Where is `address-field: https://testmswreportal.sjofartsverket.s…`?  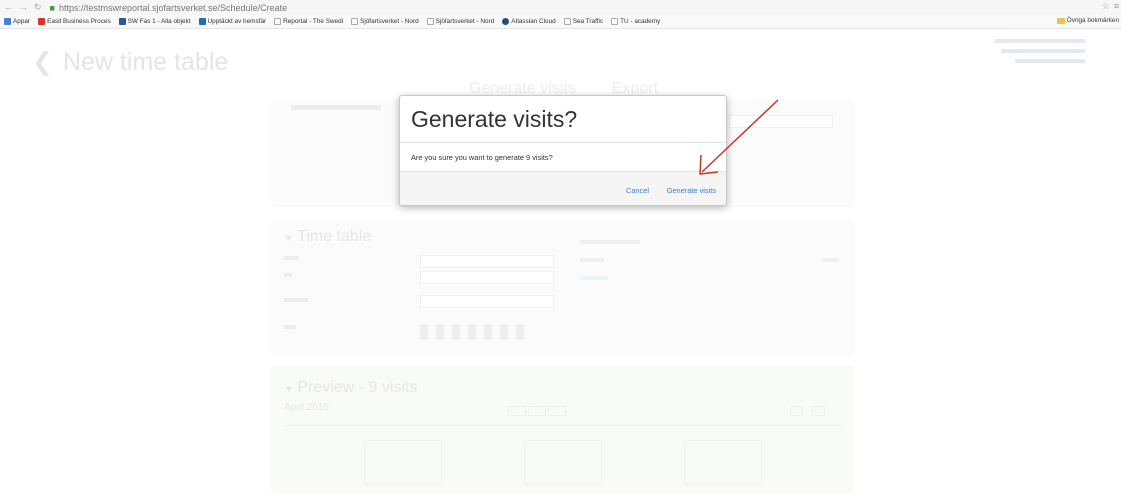
address-field: https://testmswreportal.sjofartsverket.s… is located at coordinates (173, 8).